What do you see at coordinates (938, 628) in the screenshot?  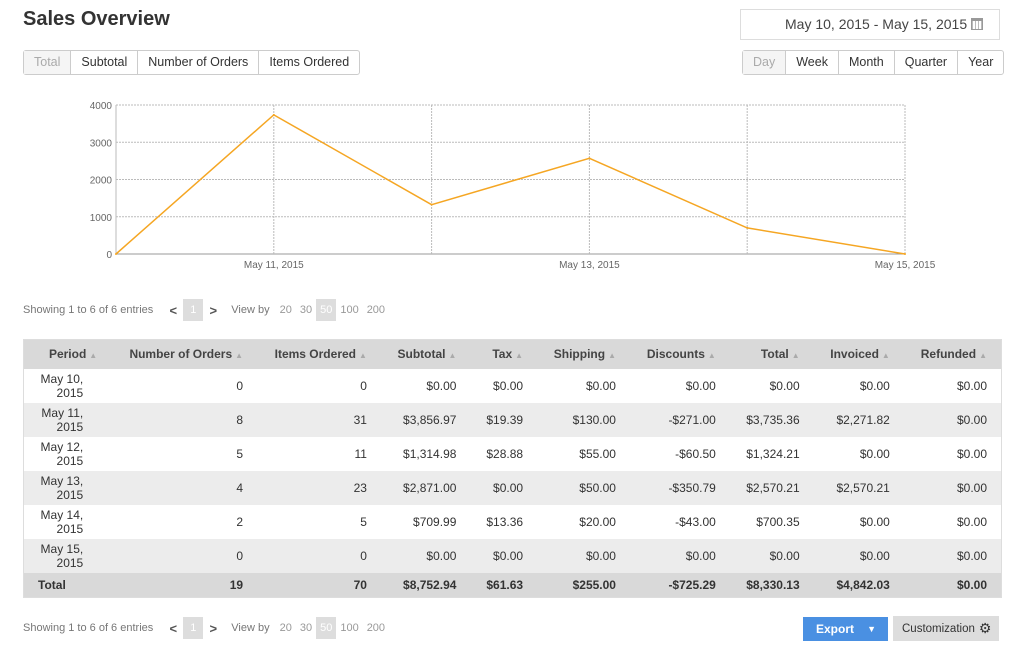 I see `customization-label: Customization` at bounding box center [938, 628].